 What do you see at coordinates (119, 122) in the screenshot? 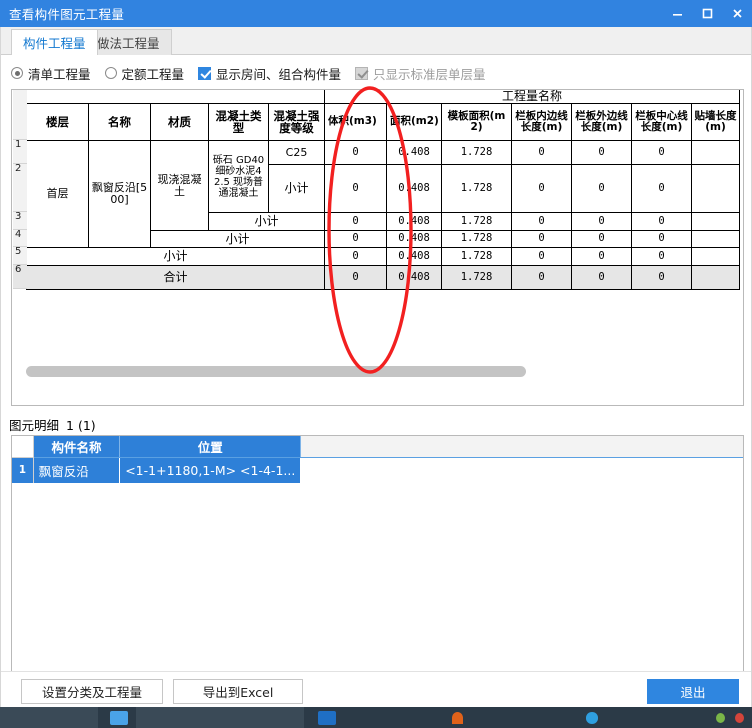
I see `col-name: 名称` at bounding box center [119, 122].